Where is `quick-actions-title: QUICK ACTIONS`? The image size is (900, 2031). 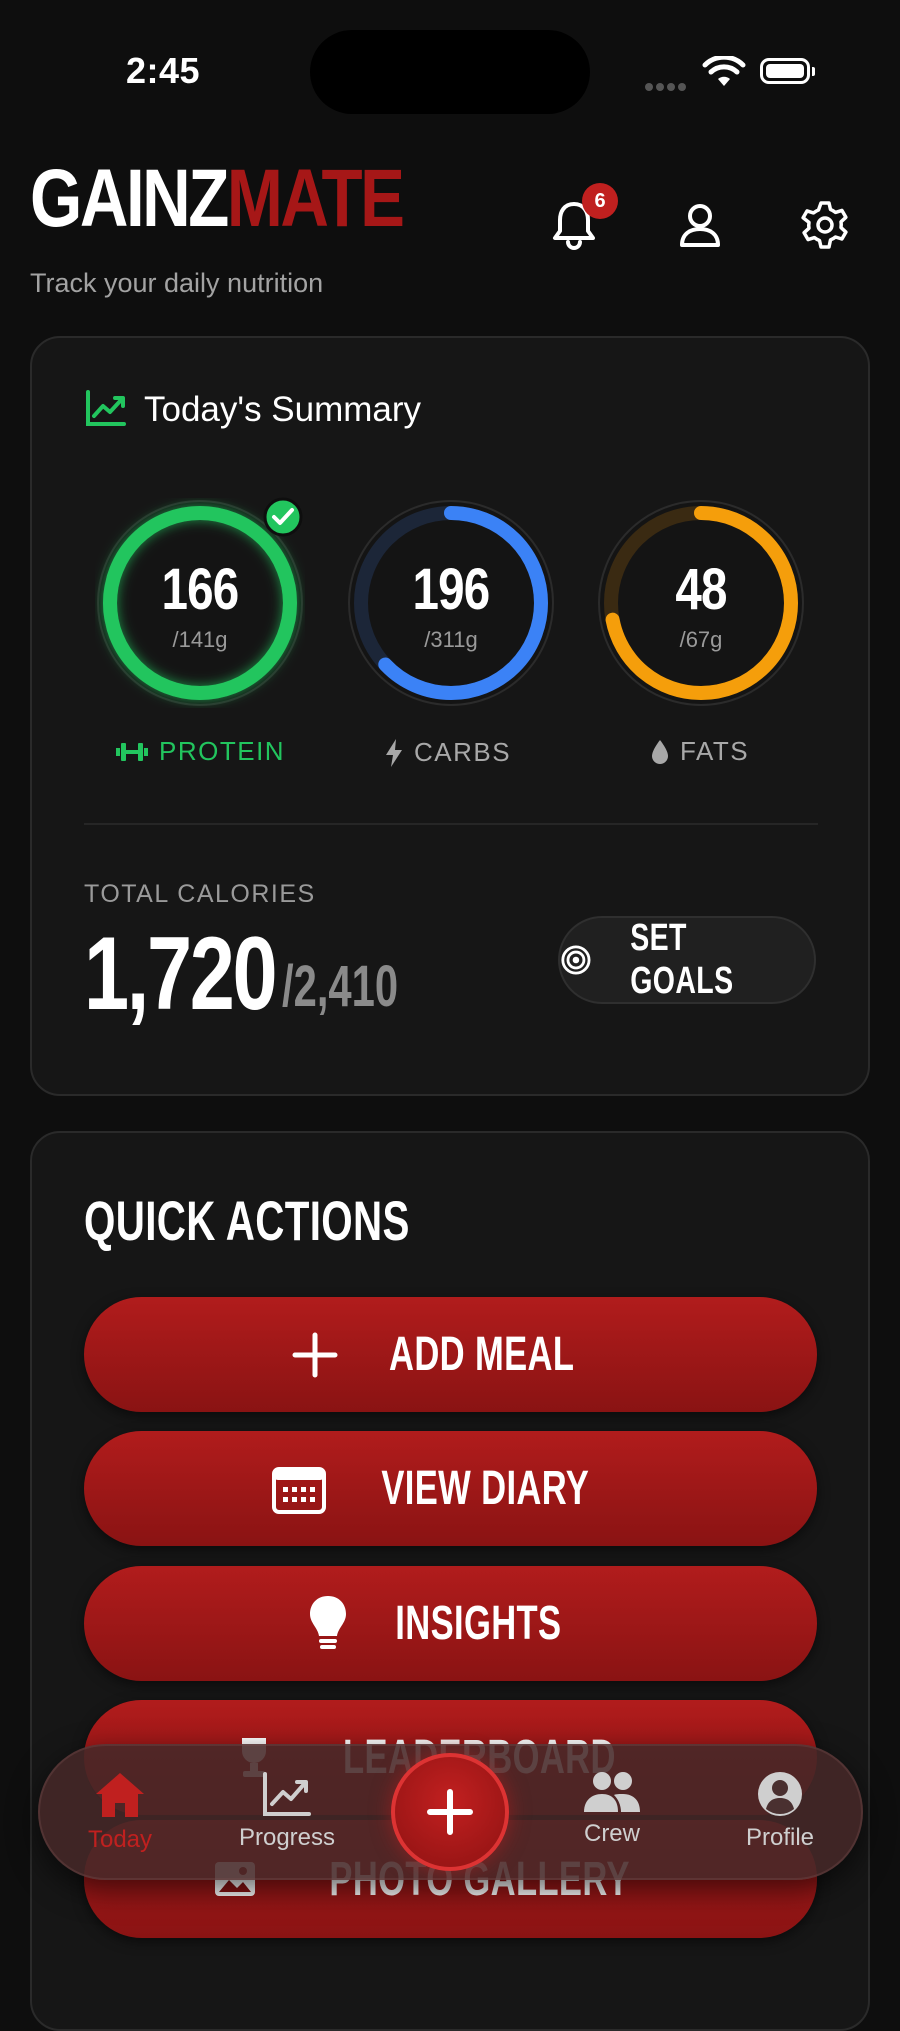
quick-actions-title: QUICK ACTIONS is located at coordinates (247, 1220).